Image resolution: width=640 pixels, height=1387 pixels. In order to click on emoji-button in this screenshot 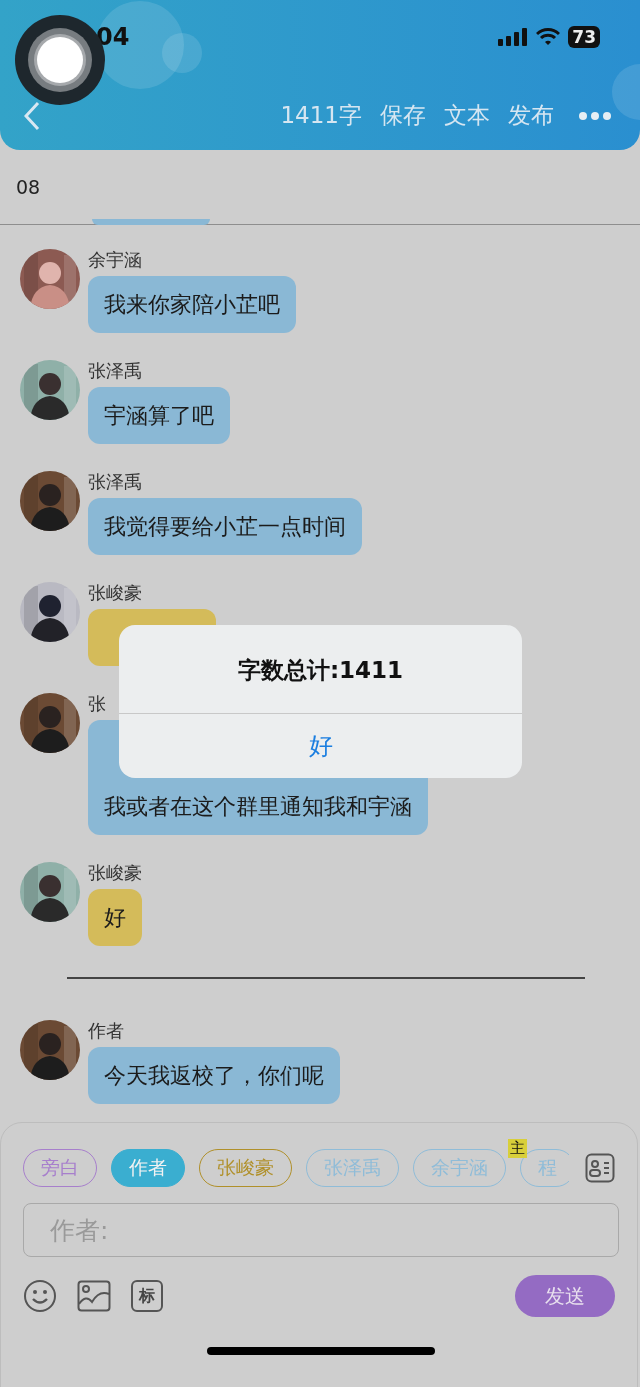, I will do `click(40, 1296)`.